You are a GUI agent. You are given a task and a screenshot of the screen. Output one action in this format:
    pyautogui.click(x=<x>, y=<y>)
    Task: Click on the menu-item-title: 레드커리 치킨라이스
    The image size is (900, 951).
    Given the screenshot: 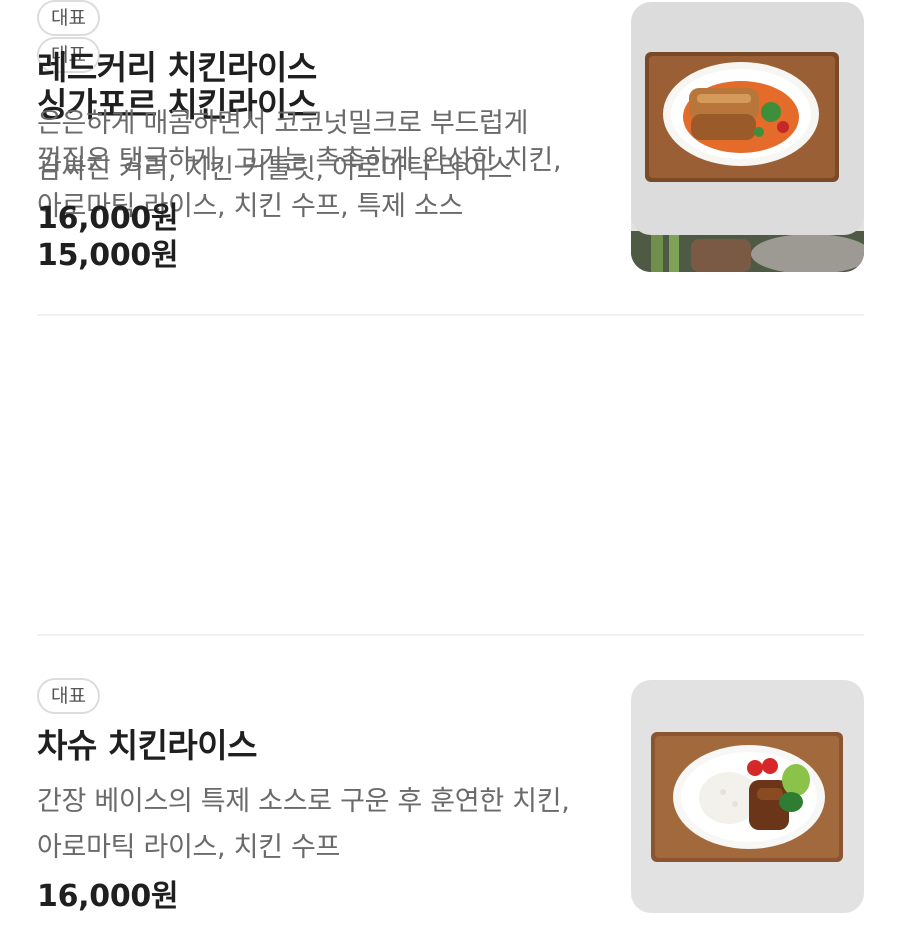 What is the action you would take?
    pyautogui.click(x=177, y=67)
    